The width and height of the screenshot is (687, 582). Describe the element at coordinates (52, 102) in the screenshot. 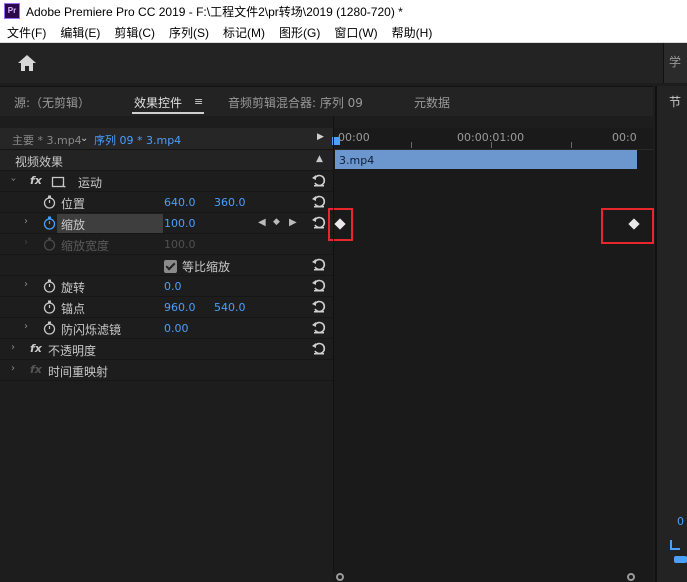

I see `tab-source: 源:（无剪辑）` at that location.